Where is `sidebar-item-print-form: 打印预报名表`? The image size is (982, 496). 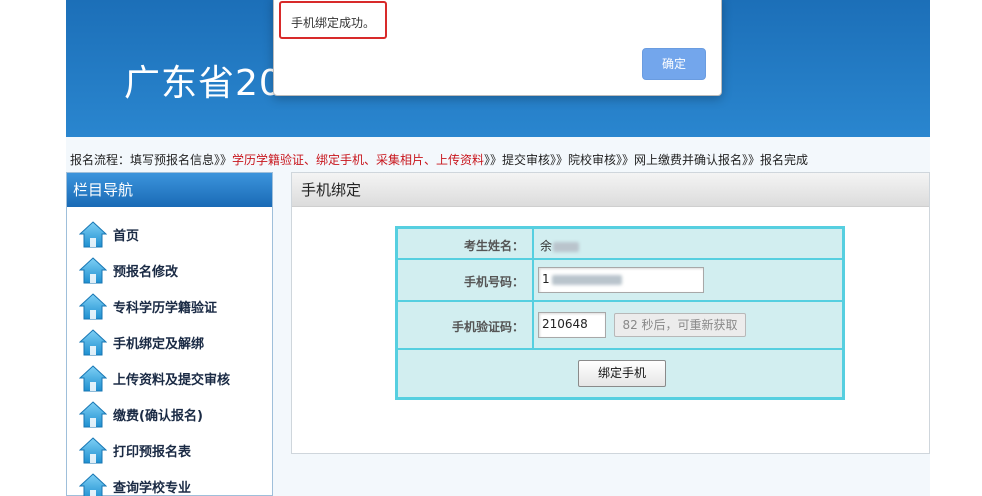 sidebar-item-print-form: 打印预报名表 is located at coordinates (173, 450).